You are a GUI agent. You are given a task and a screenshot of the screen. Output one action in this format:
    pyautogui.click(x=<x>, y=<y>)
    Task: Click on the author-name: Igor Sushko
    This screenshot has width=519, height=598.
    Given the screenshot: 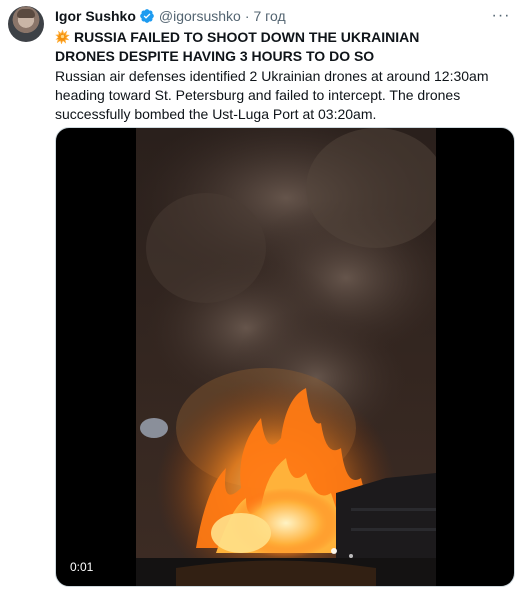 What is the action you would take?
    pyautogui.click(x=95, y=16)
    